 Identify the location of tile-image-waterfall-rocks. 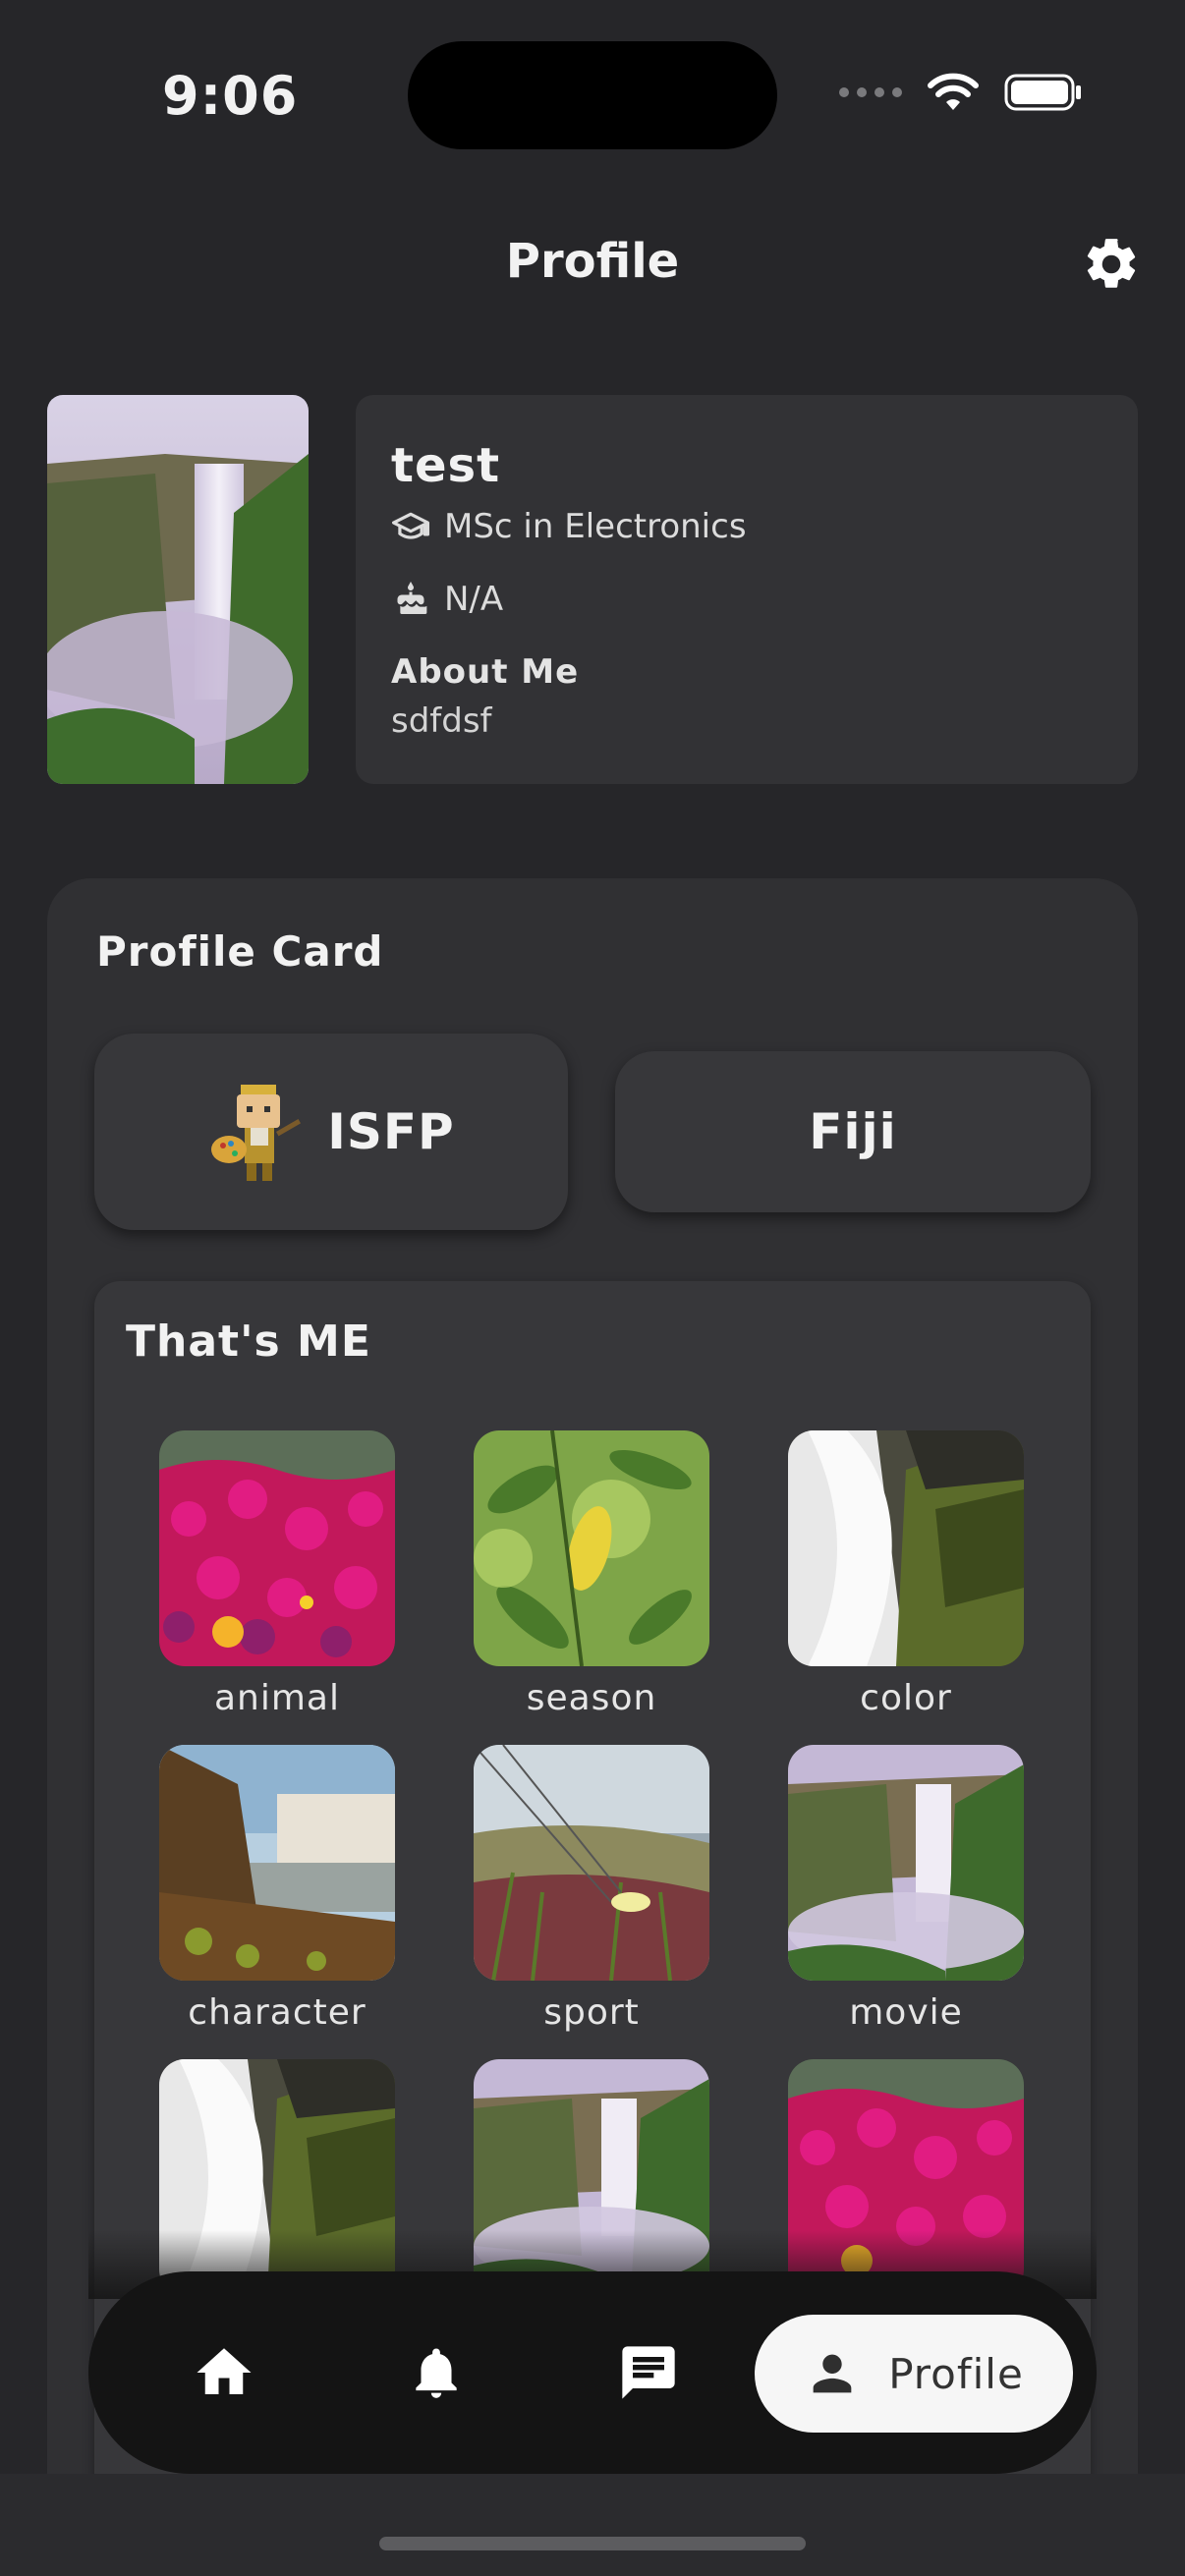
(906, 1548).